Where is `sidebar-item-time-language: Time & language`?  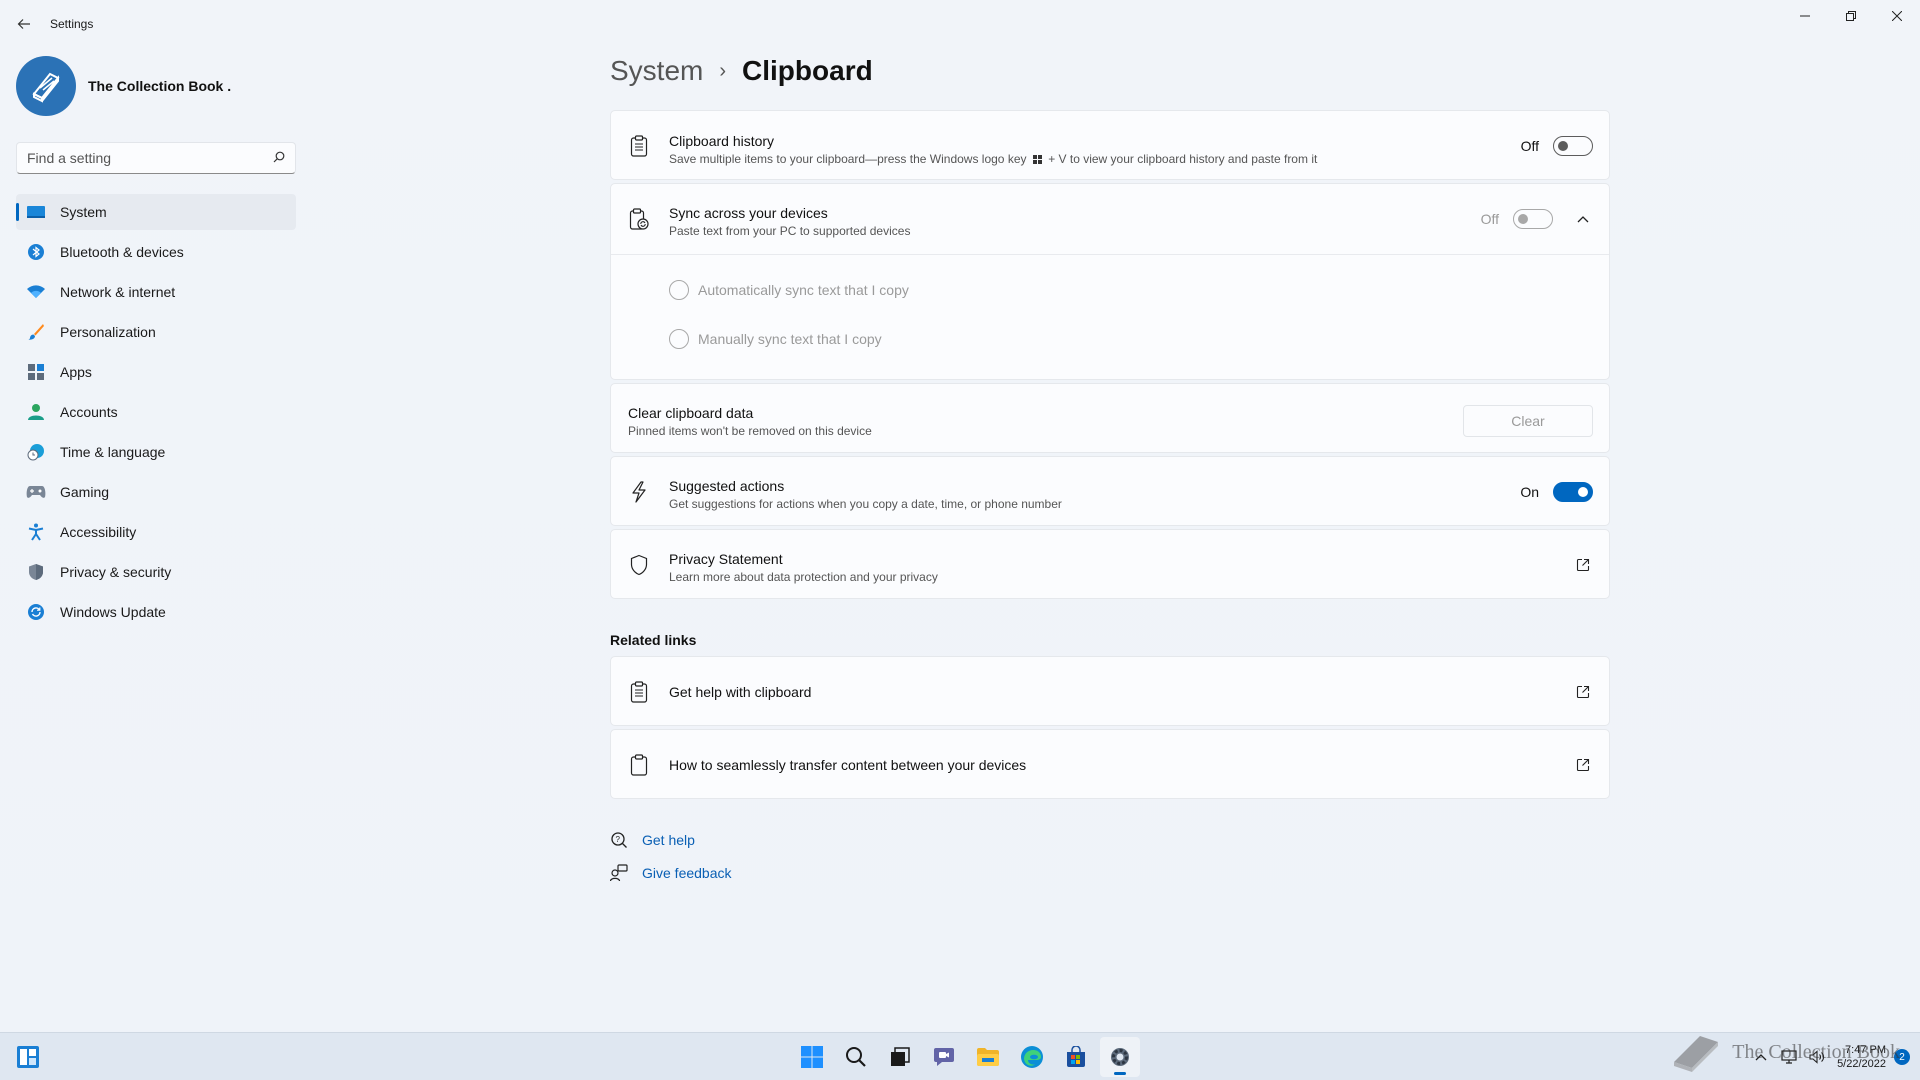
sidebar-item-time-language: Time & language is located at coordinates (156, 452).